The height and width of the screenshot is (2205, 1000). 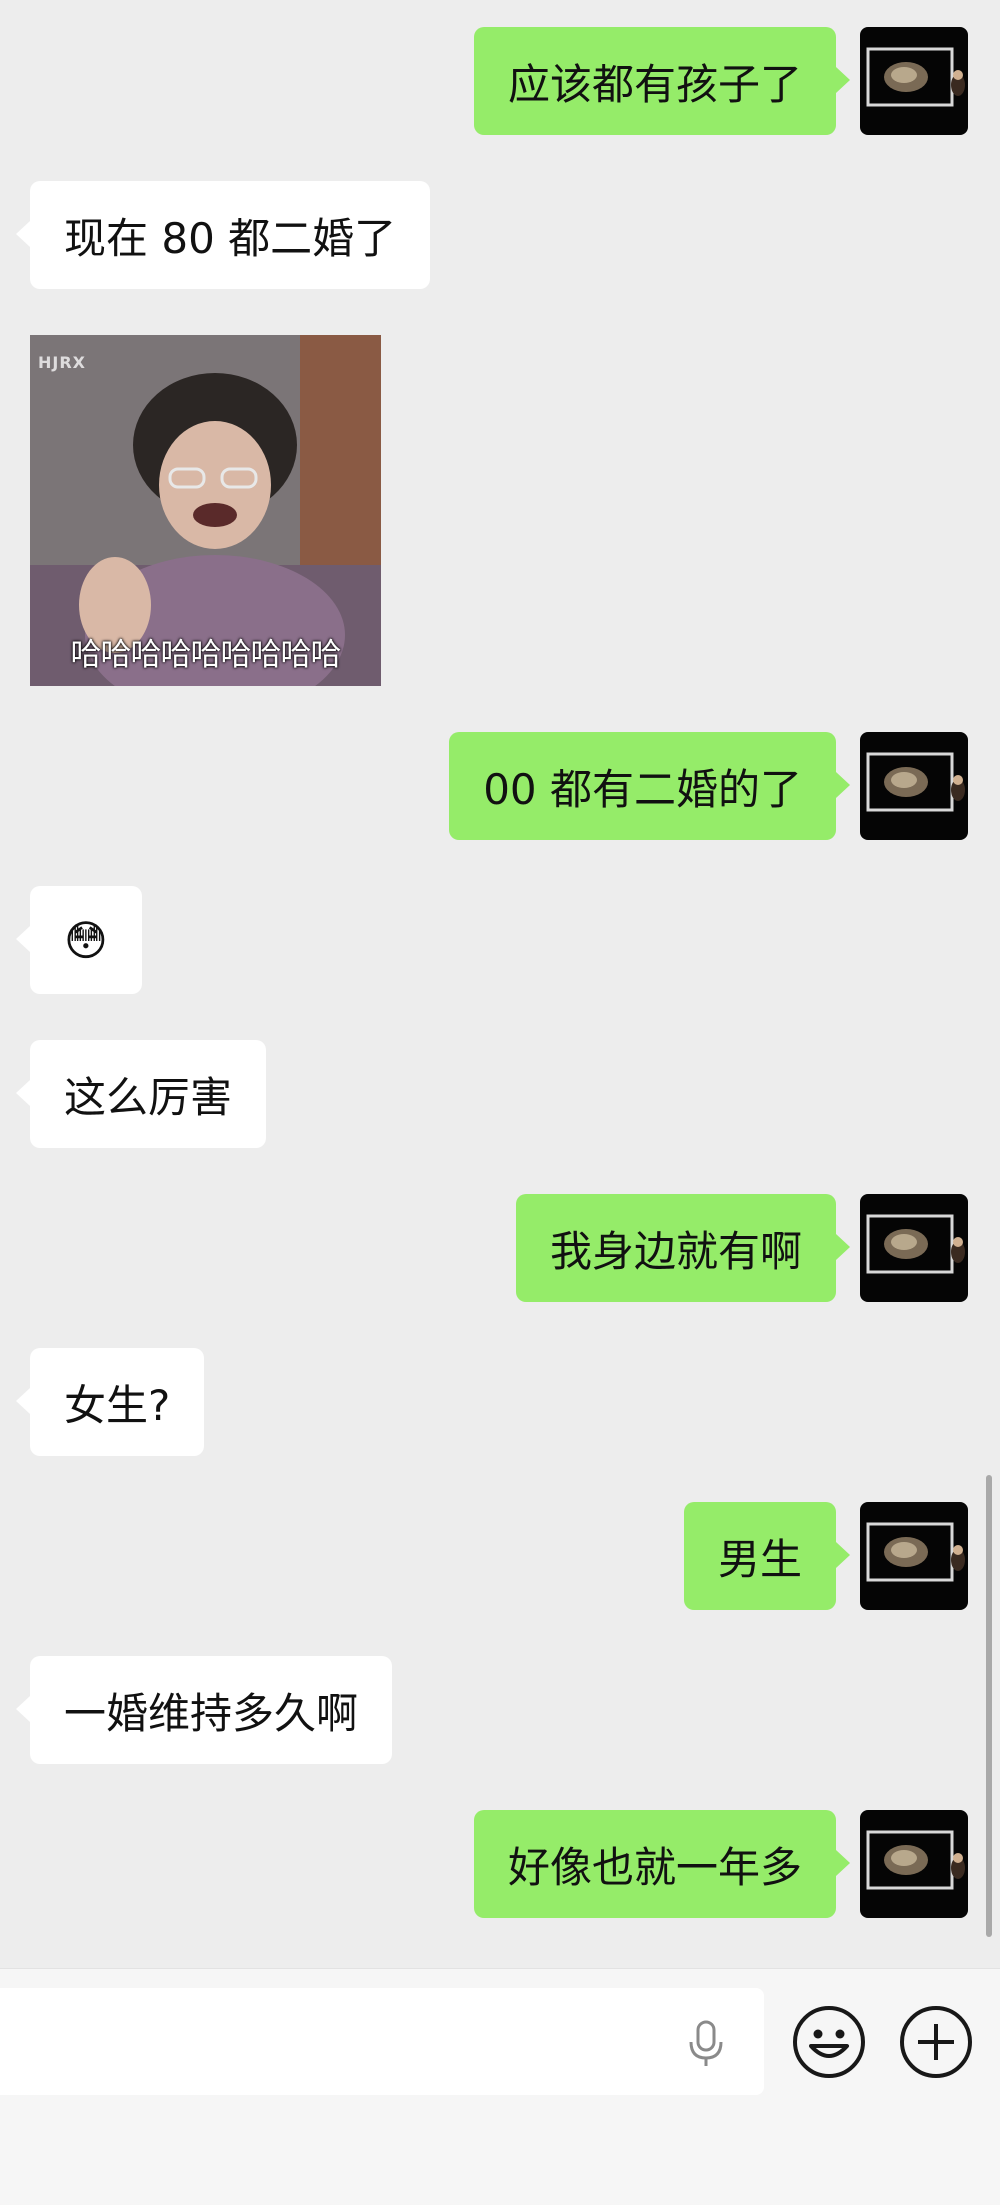 I want to click on message-text: 应该都有孩子了, so click(x=654, y=84).